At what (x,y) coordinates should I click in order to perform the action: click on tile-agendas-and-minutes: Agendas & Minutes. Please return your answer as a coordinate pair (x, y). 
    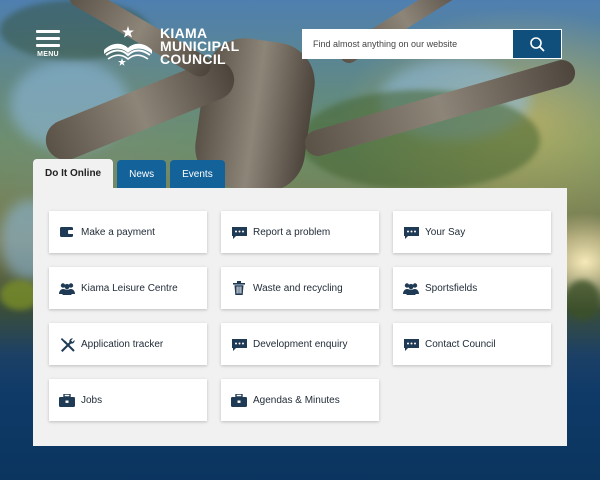
    Looking at the image, I should click on (300, 400).